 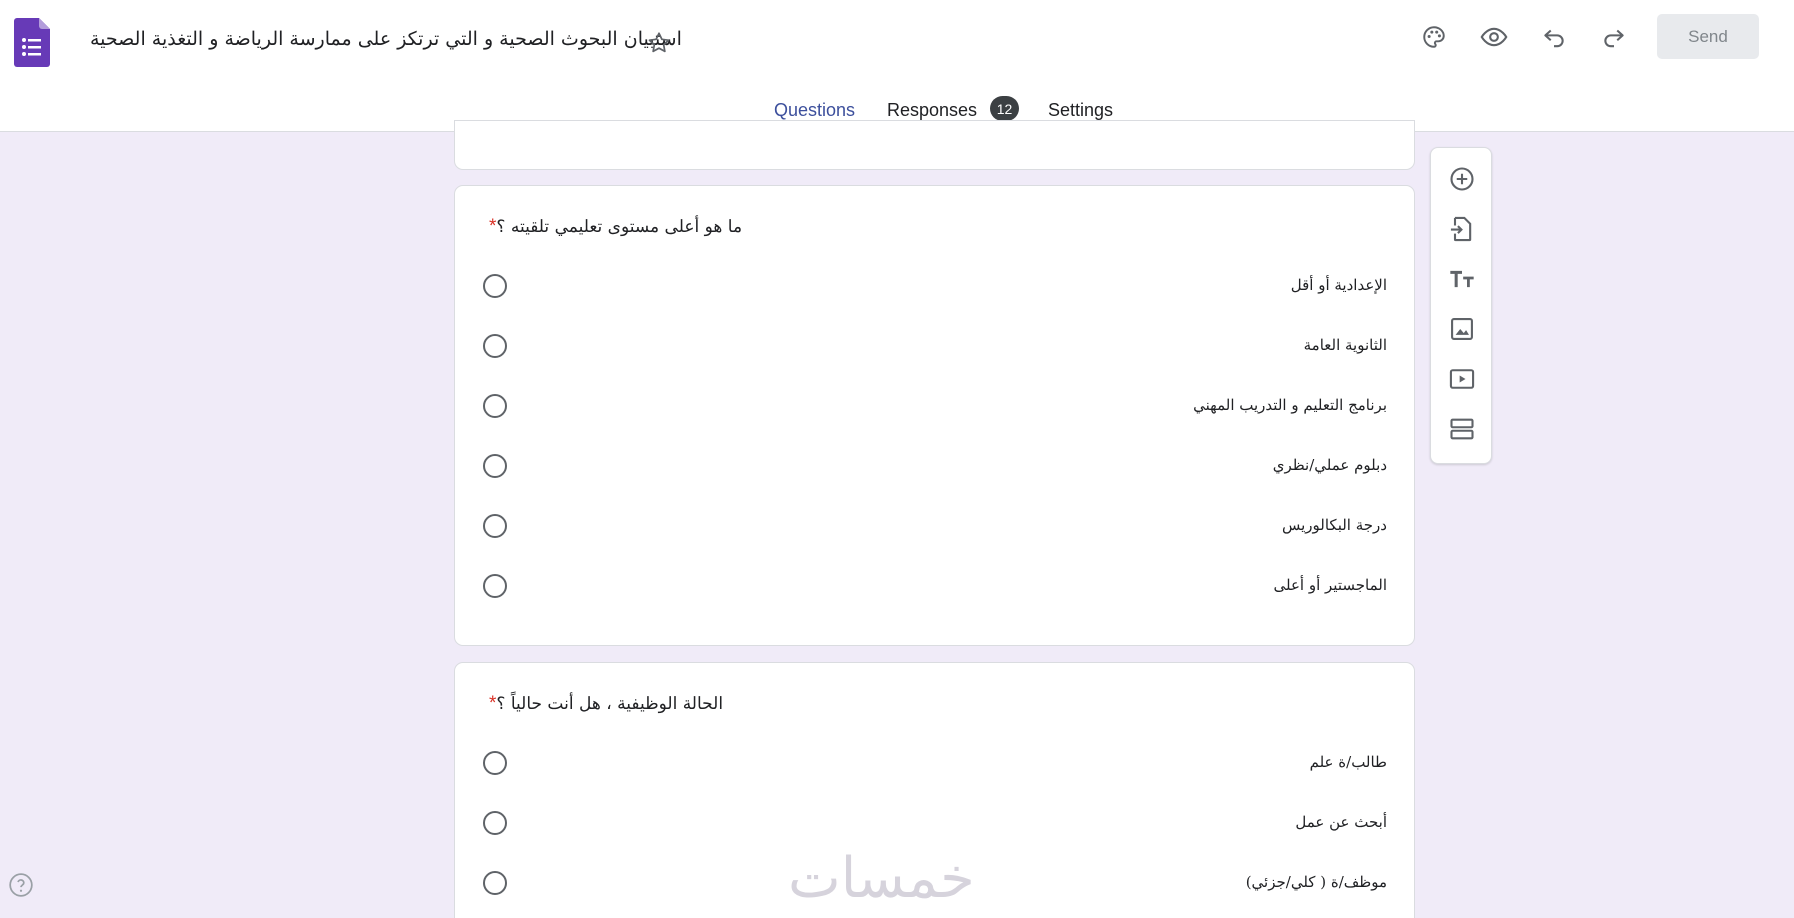 I want to click on send-button: Send, so click(x=1708, y=36).